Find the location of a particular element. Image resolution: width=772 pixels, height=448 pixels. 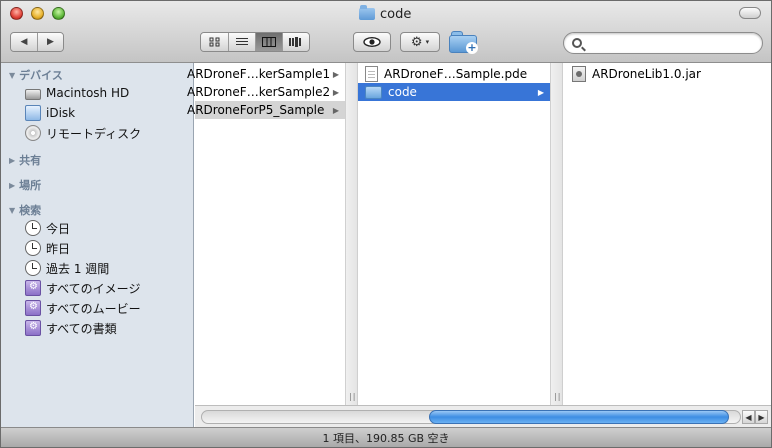

gear-icon: ⚙ is located at coordinates (416, 42).